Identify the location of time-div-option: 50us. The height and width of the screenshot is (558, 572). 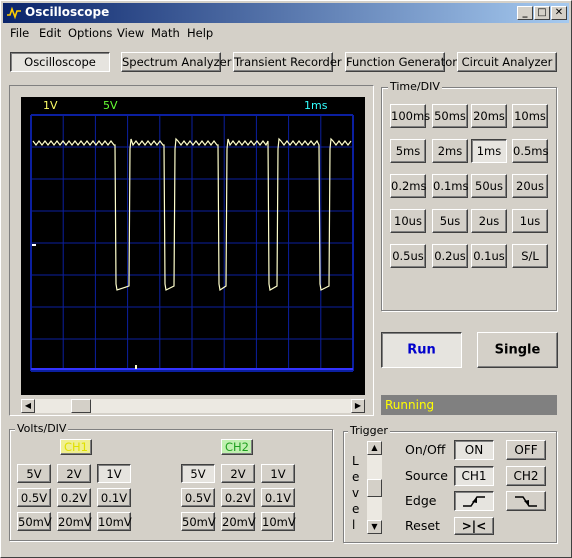
(489, 186).